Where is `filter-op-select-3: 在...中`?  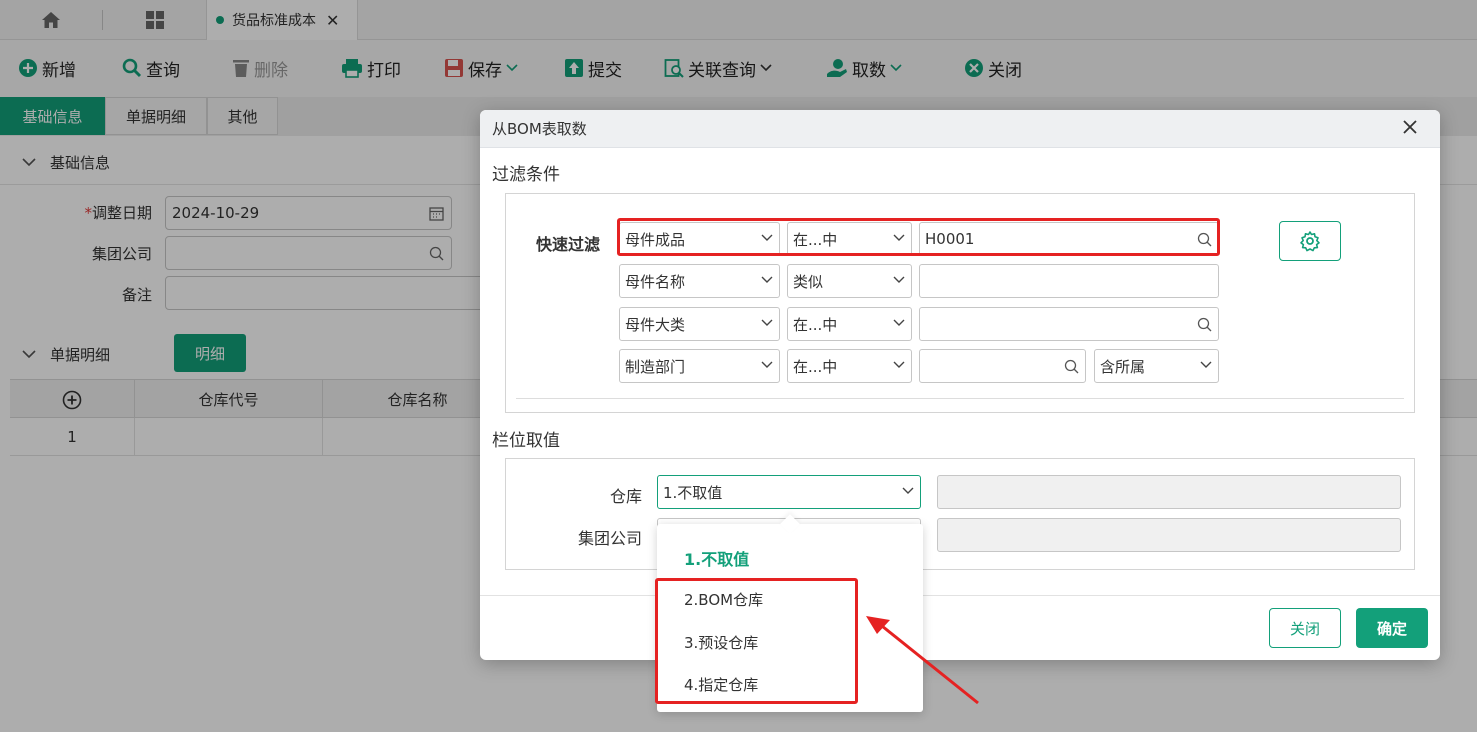 filter-op-select-3: 在...中 is located at coordinates (849, 324).